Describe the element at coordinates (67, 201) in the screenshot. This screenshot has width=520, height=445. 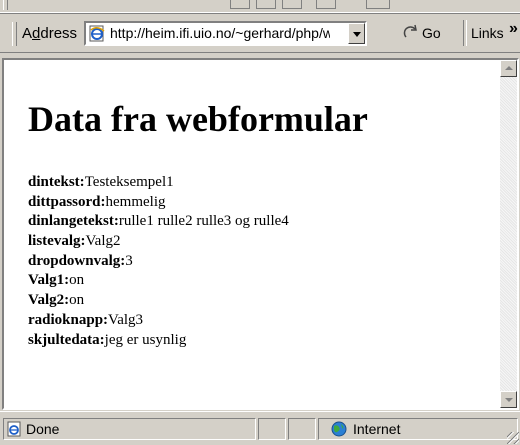
I see `field-name: dittpassord:` at that location.